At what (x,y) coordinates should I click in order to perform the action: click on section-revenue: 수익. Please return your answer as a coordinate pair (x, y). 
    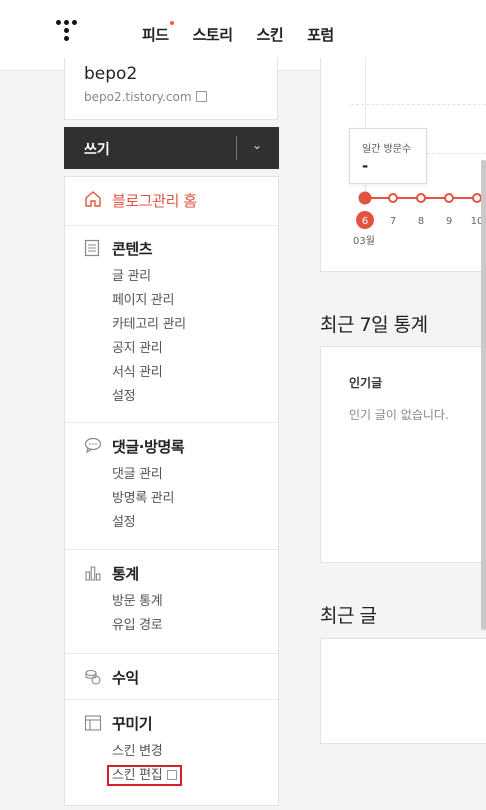
    Looking at the image, I should click on (171, 677).